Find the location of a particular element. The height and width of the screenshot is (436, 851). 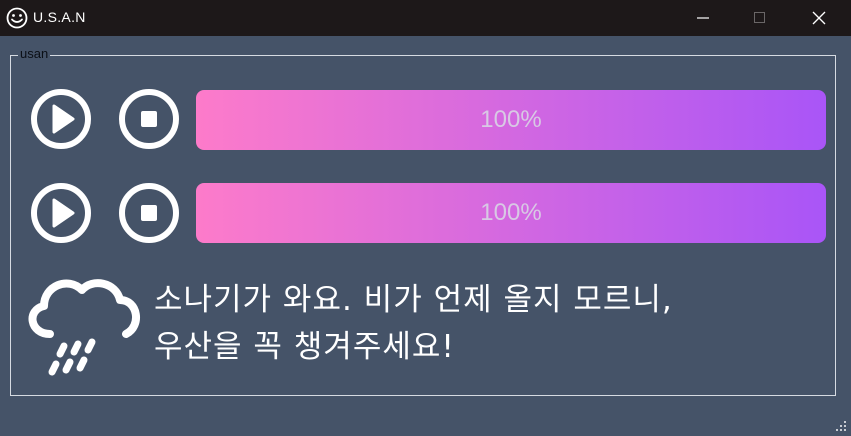

smiley-face-icon is located at coordinates (17, 18).